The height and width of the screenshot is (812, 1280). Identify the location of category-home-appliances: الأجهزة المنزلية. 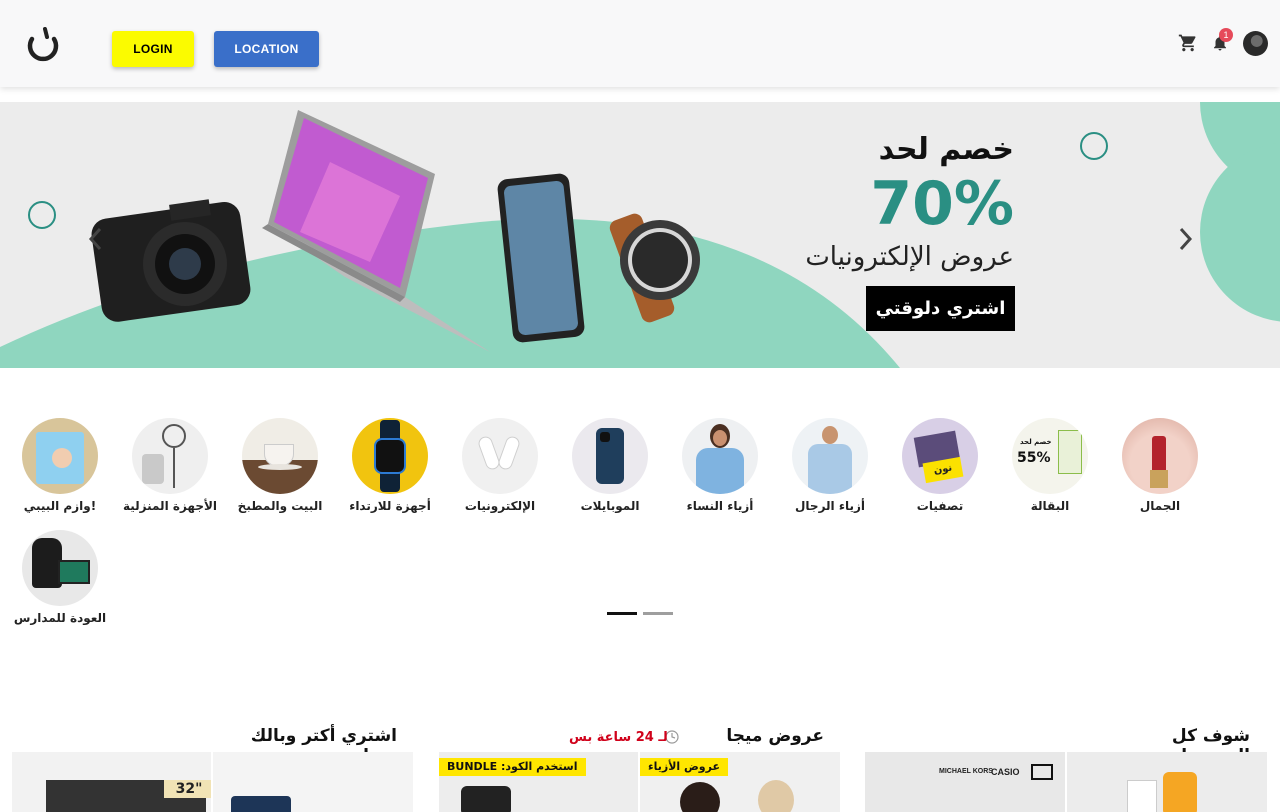
(170, 465).